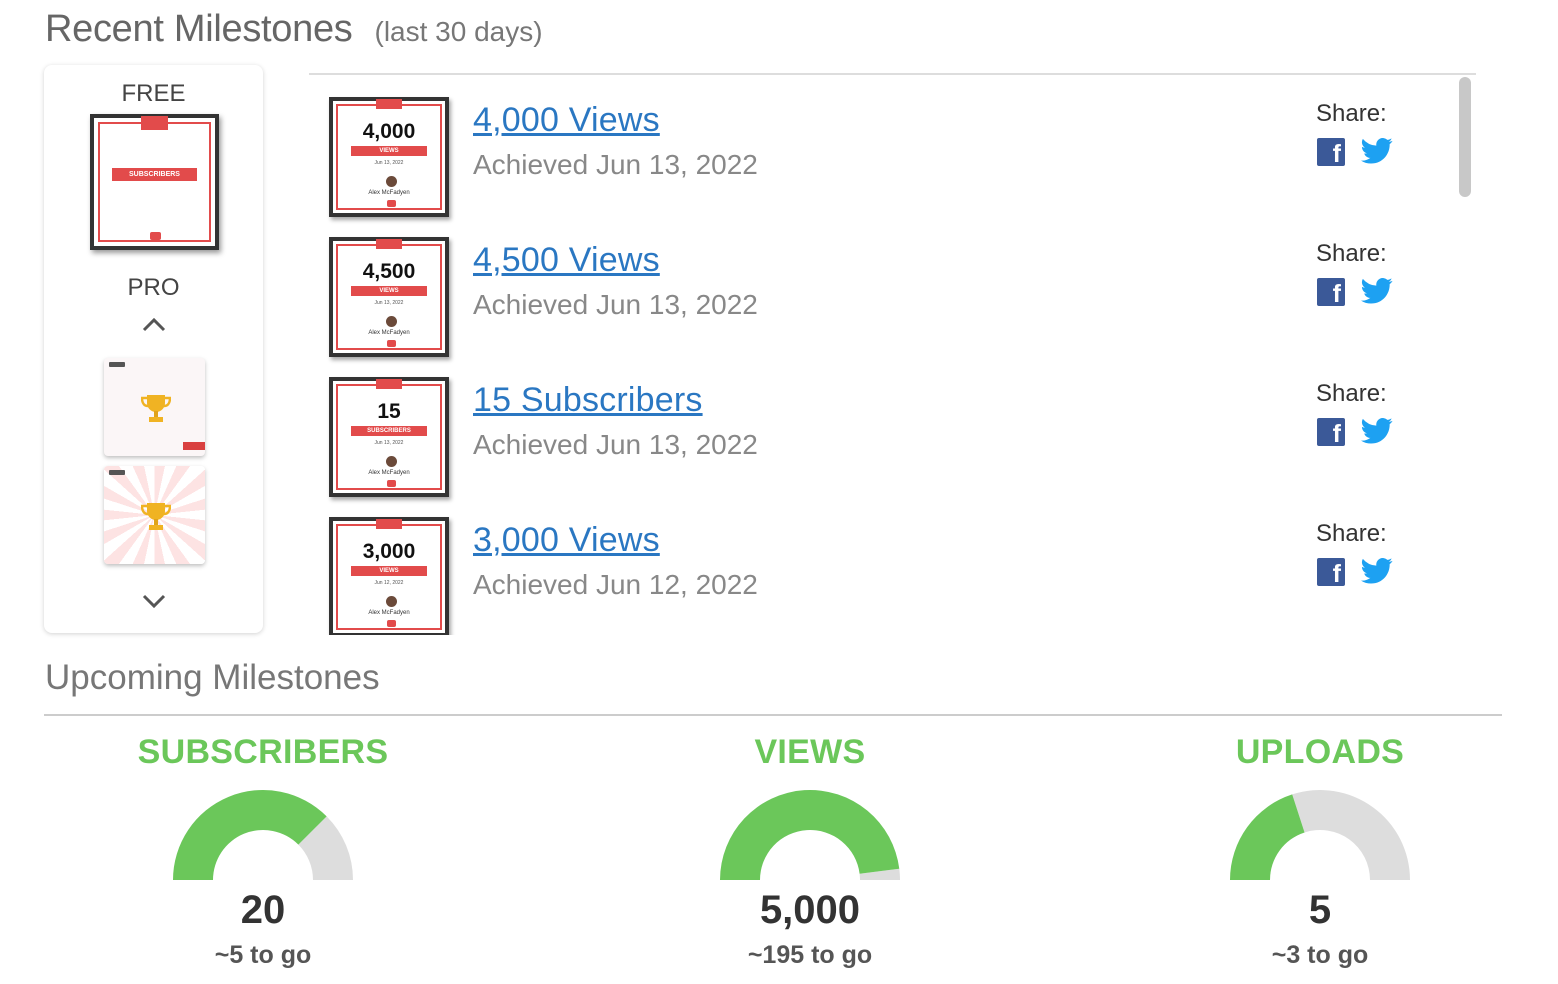  Describe the element at coordinates (153, 324) in the screenshot. I see `chevron-up-icon` at that location.